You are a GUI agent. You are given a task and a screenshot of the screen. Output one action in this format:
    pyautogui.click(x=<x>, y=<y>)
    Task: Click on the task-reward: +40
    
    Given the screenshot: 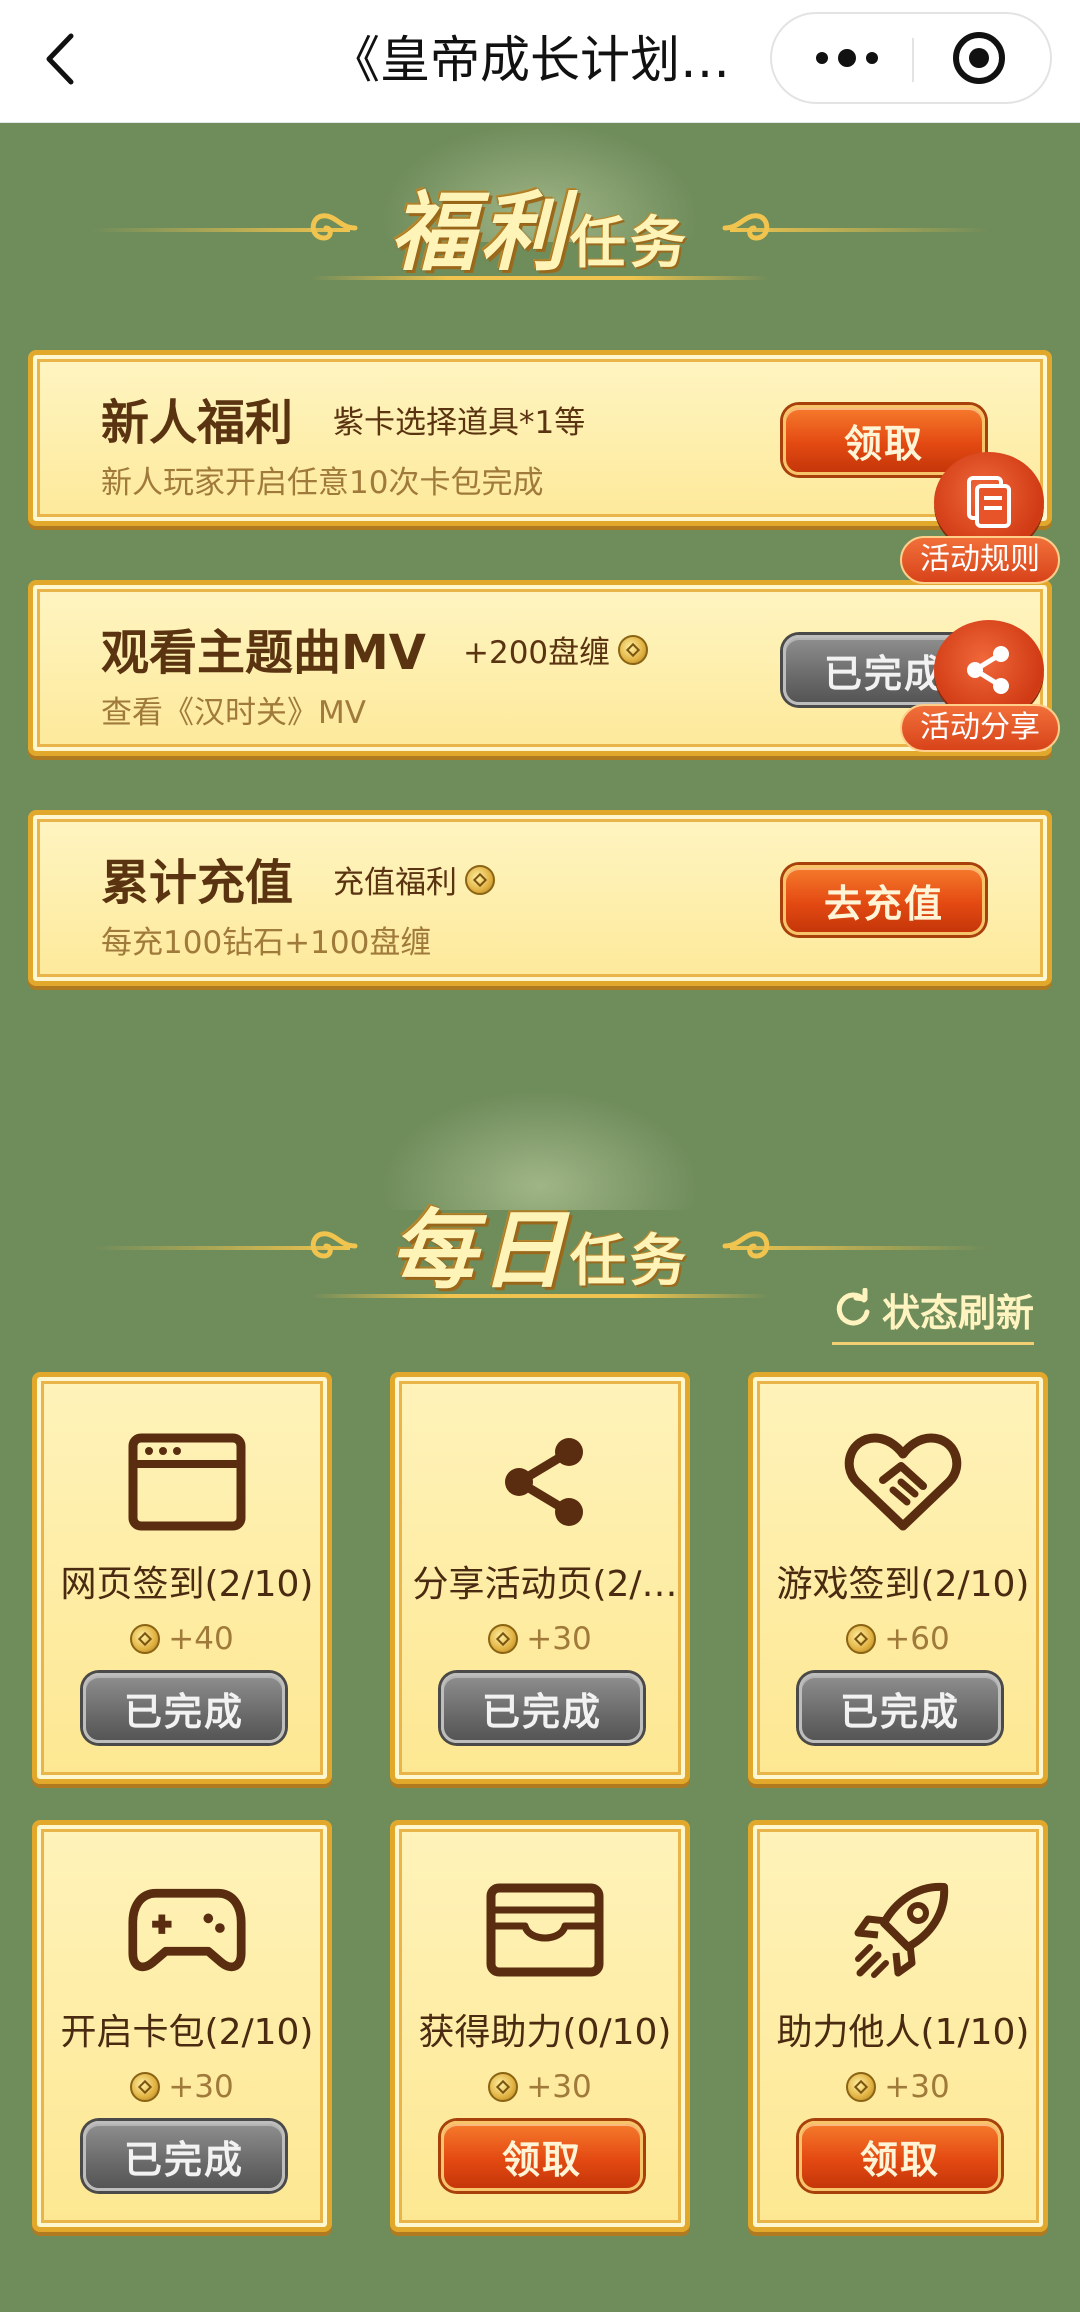 What is the action you would take?
    pyautogui.click(x=182, y=1639)
    